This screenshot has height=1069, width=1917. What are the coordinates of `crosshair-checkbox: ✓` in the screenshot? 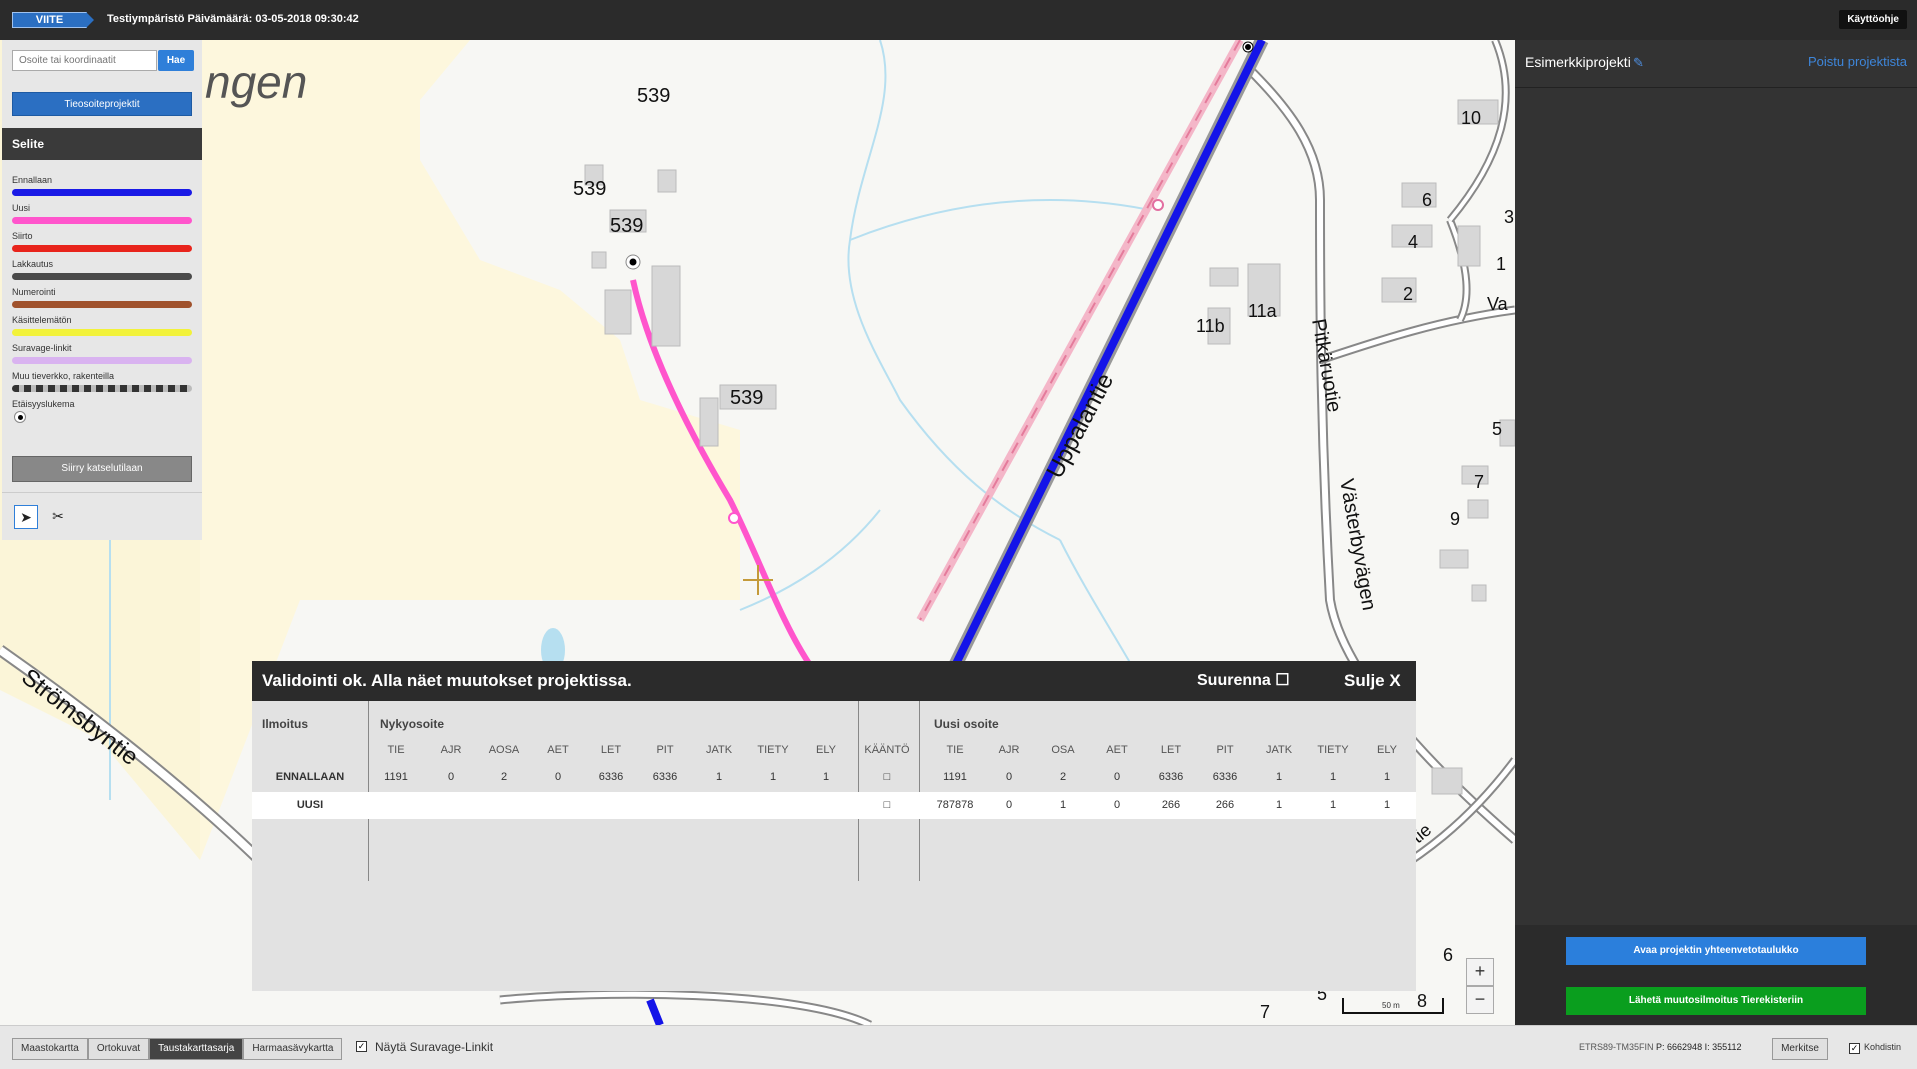 It's located at (1854, 1048).